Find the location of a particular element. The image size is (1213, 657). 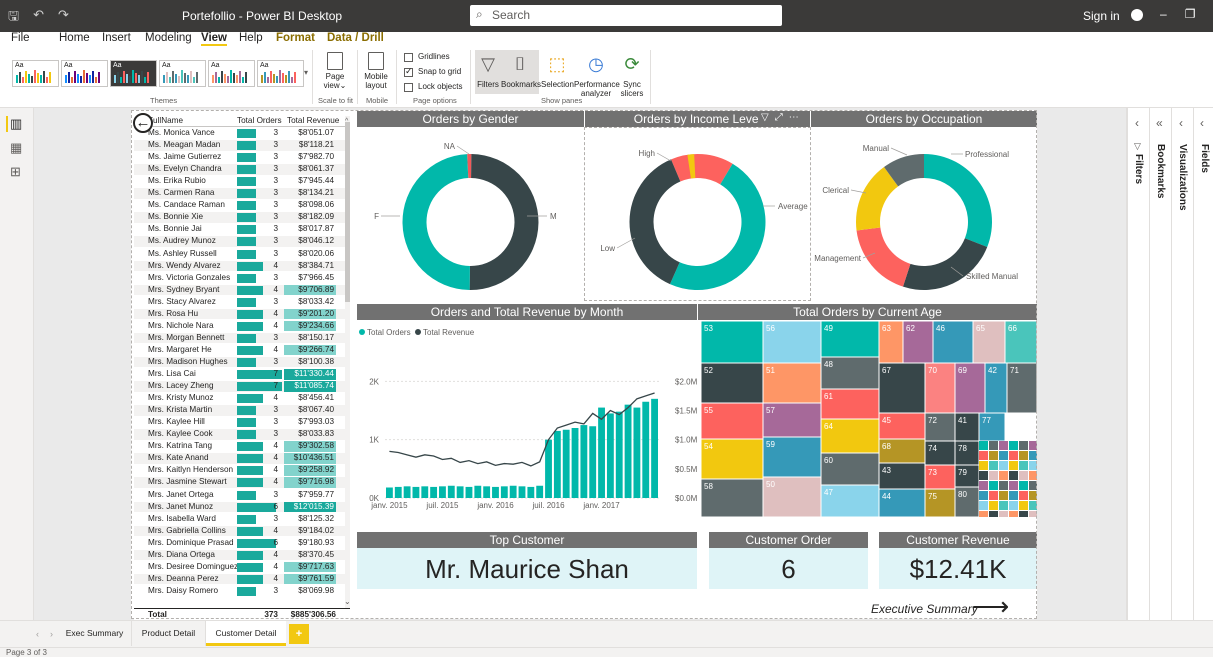

gender-donut: NA F M is located at coordinates (470, 213).